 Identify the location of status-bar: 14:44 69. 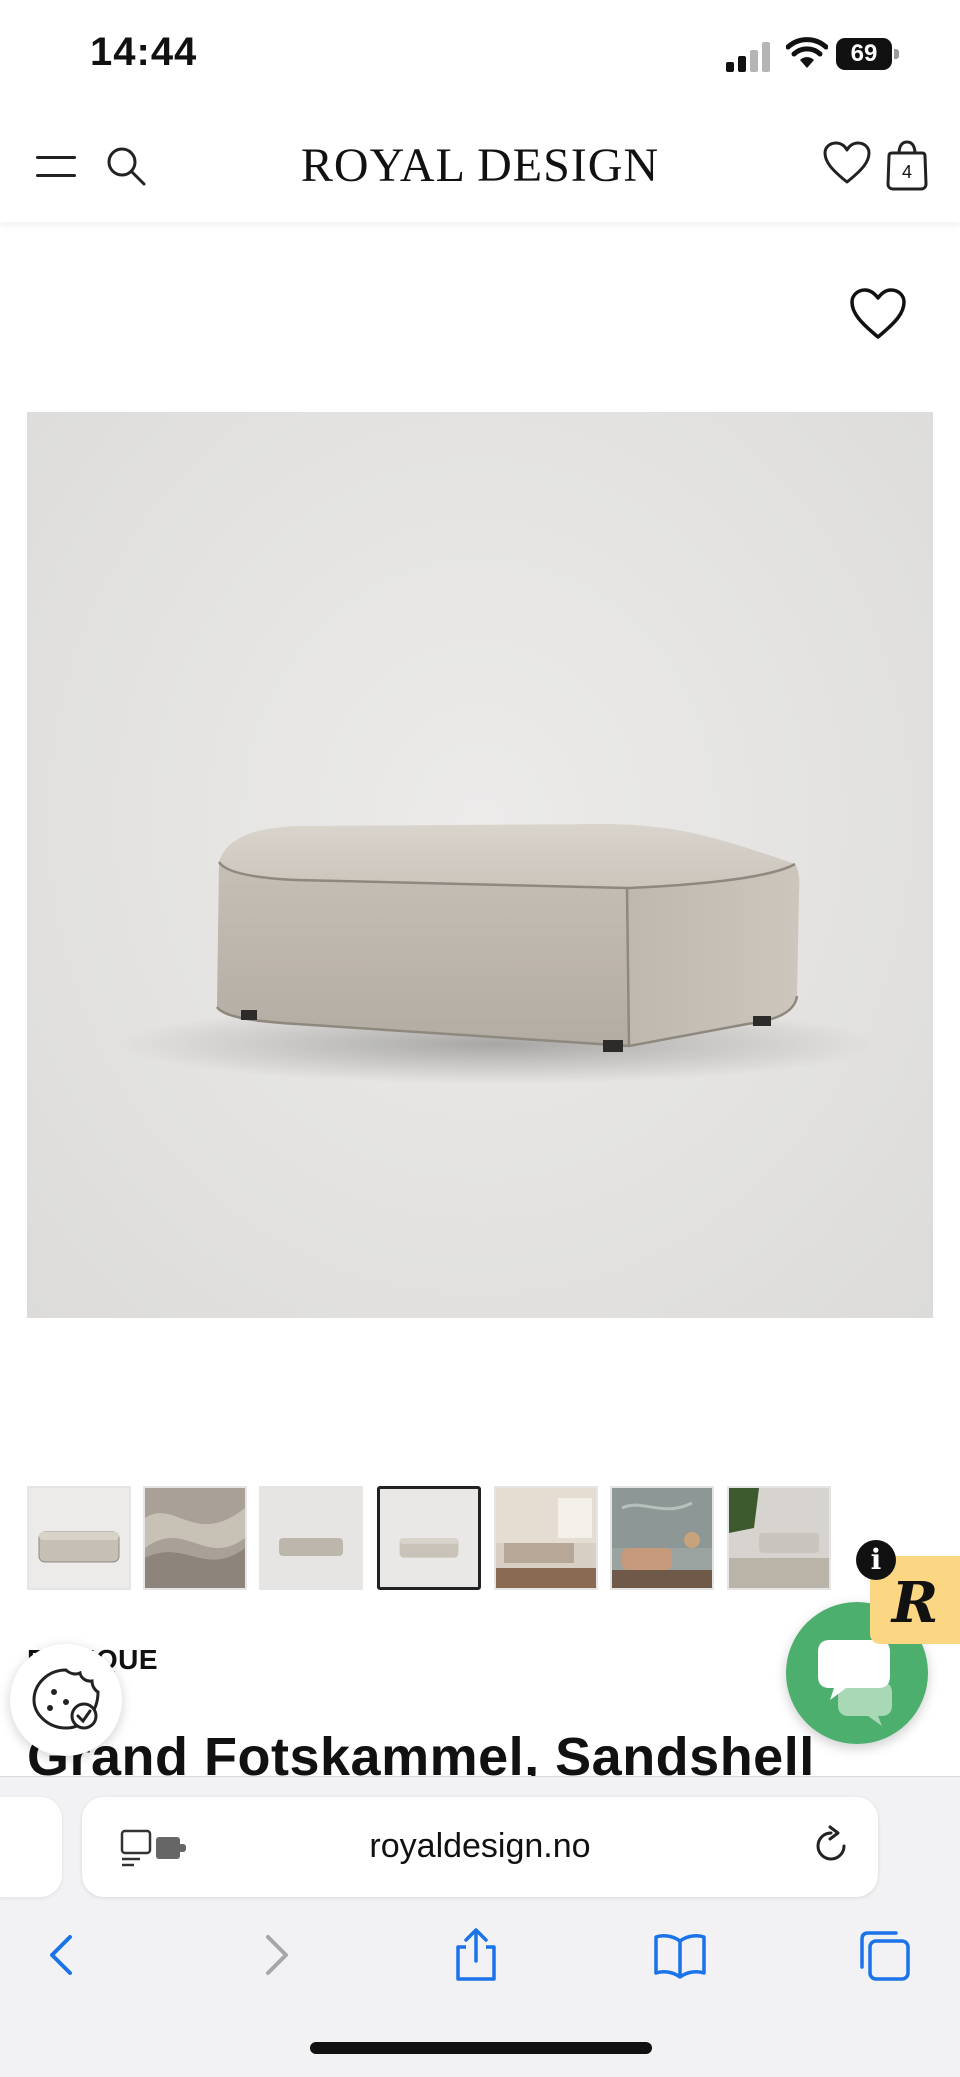
(480, 55).